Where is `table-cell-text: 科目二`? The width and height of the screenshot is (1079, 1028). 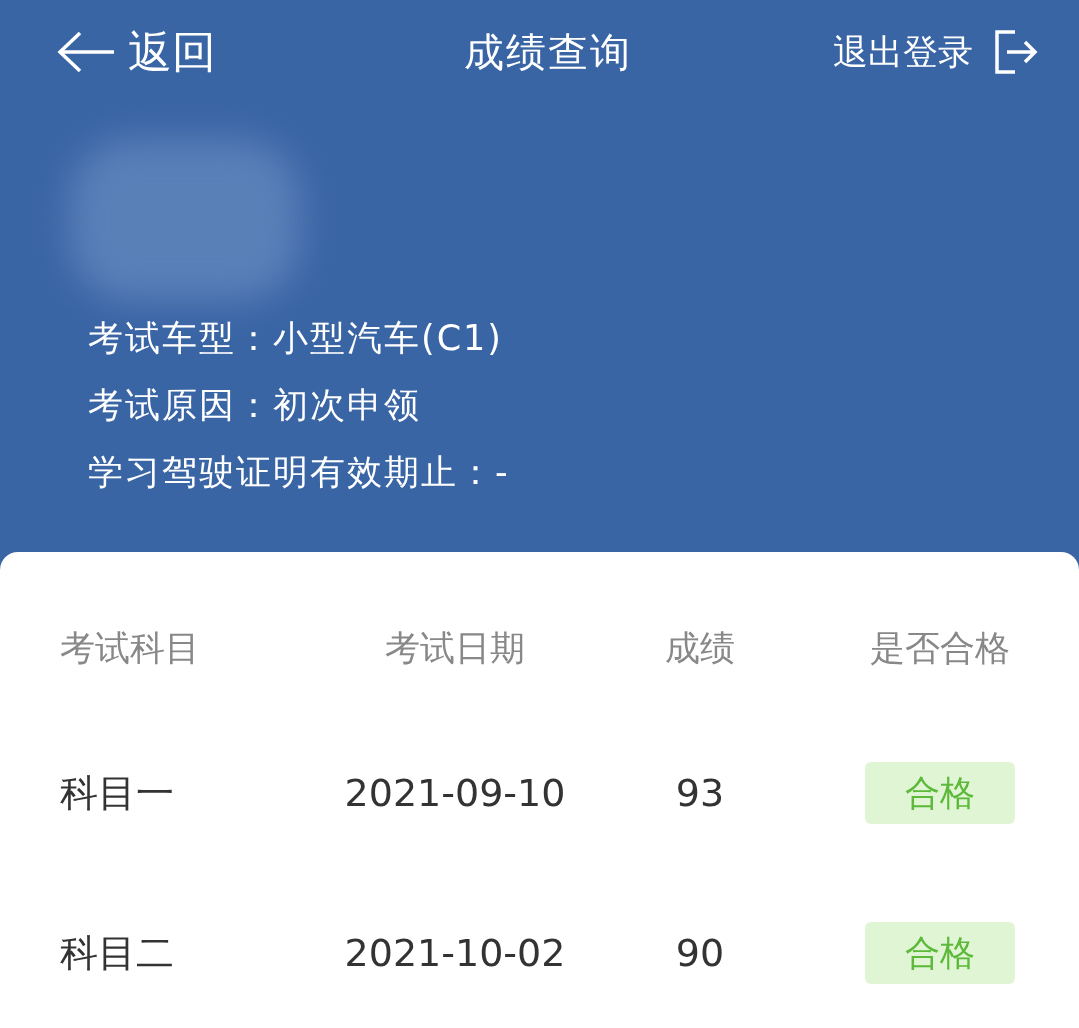 table-cell-text: 科目二 is located at coordinates (117, 953).